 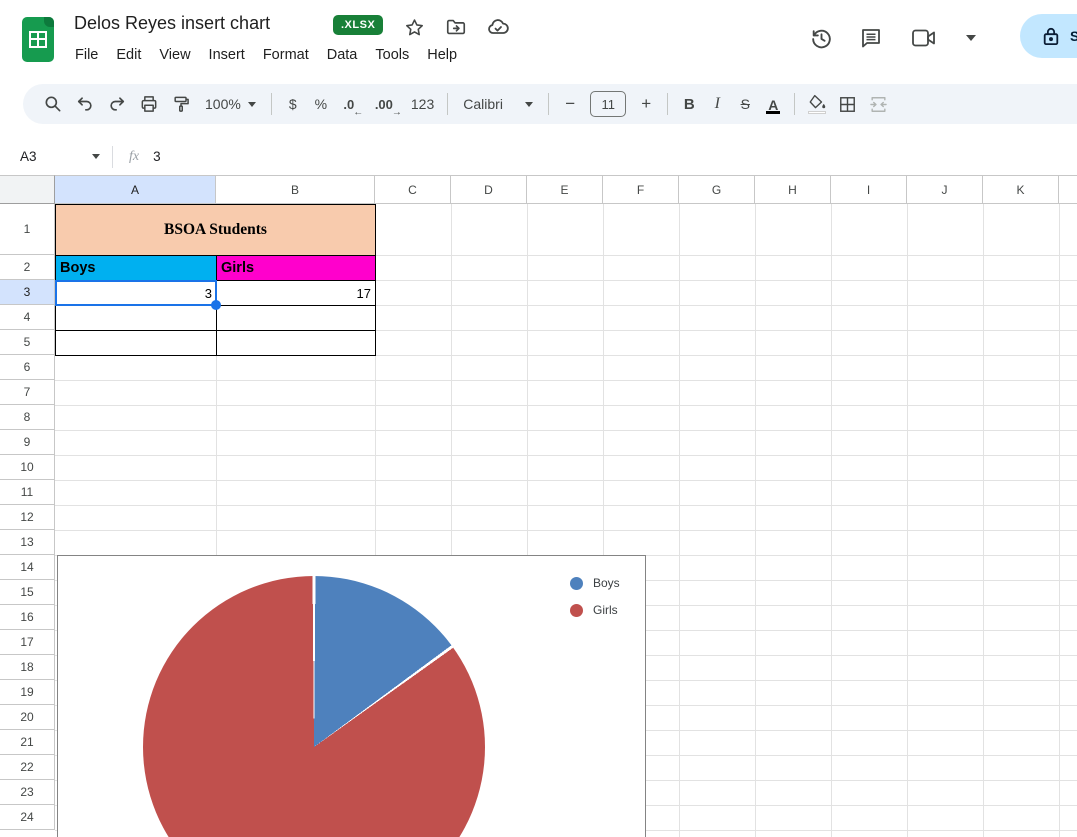 I want to click on menu-file: File, so click(x=86, y=55).